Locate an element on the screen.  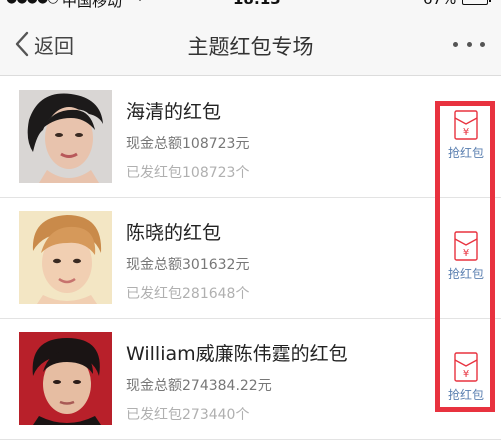
clock: 18:13 is located at coordinates (257, 4).